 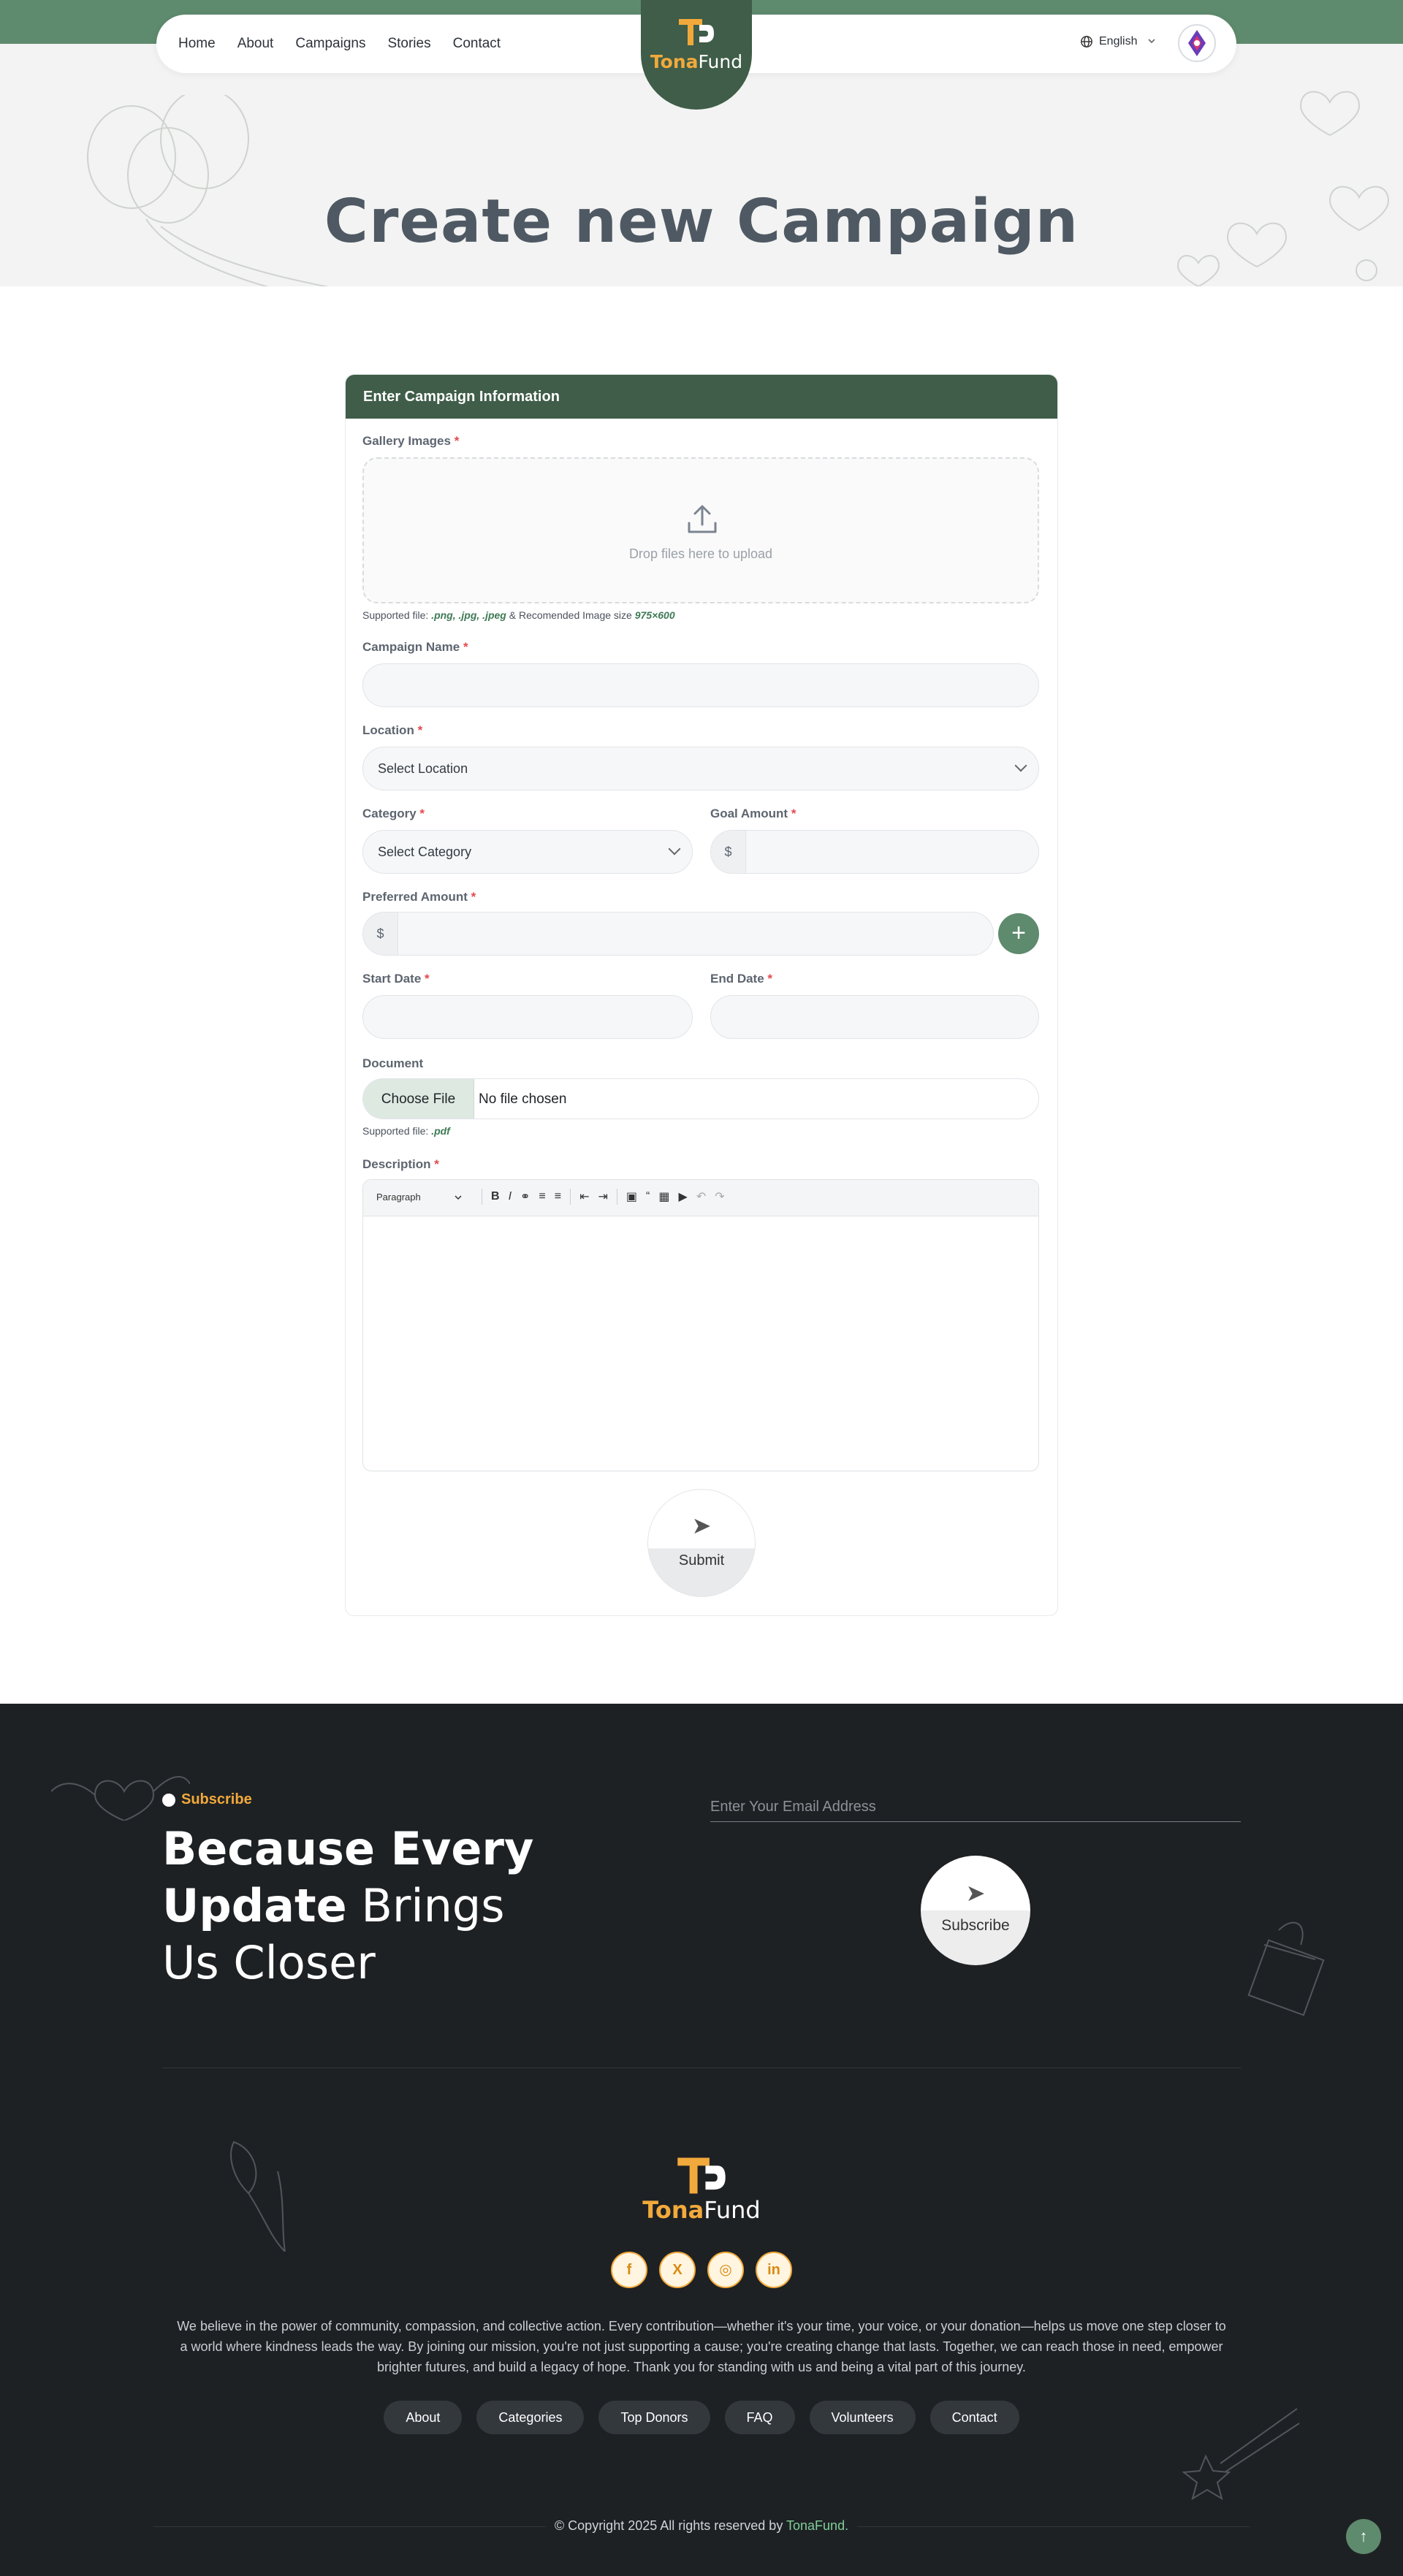 What do you see at coordinates (511, 1197) in the screenshot?
I see `italic-icon: I` at bounding box center [511, 1197].